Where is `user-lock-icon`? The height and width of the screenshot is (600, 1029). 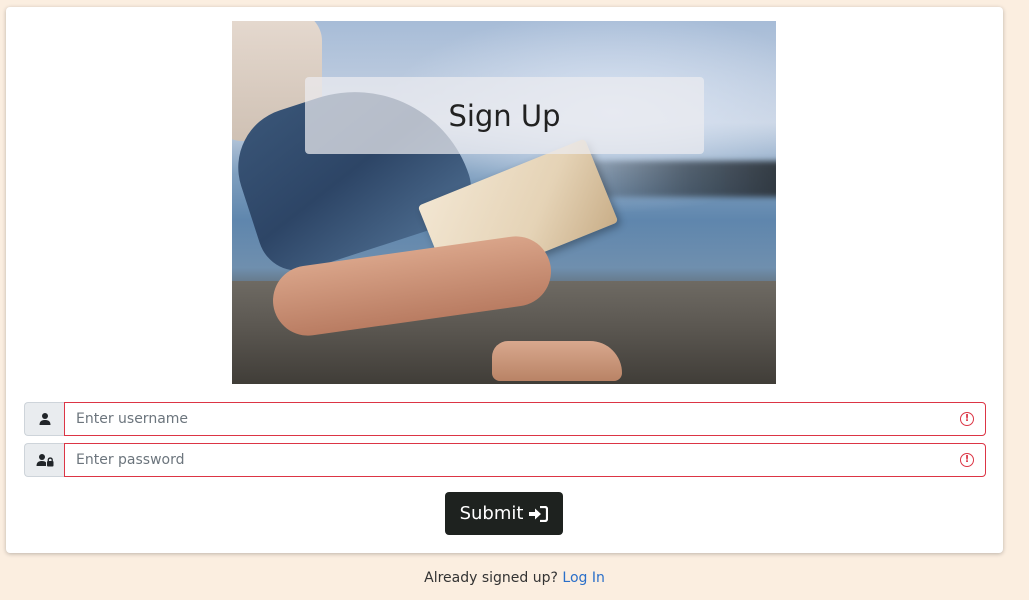 user-lock-icon is located at coordinates (44, 460).